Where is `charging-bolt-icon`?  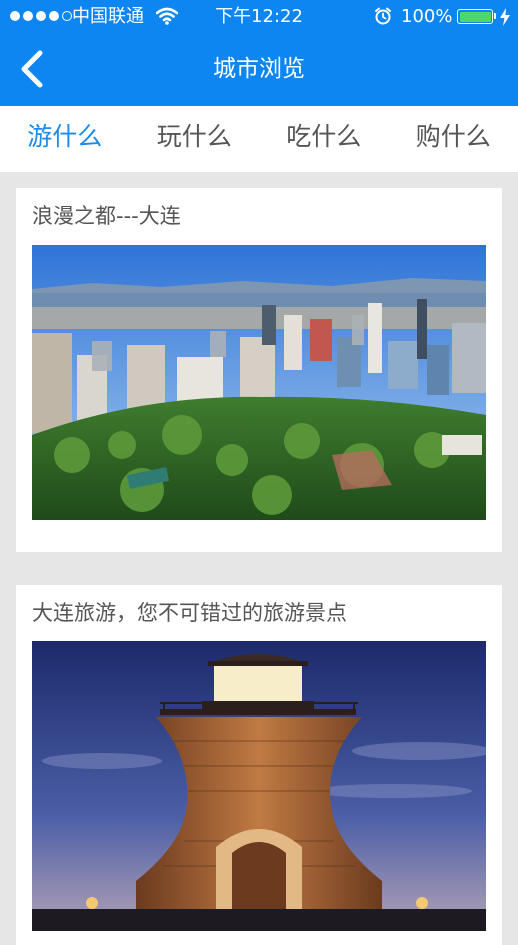
charging-bolt-icon is located at coordinates (505, 19).